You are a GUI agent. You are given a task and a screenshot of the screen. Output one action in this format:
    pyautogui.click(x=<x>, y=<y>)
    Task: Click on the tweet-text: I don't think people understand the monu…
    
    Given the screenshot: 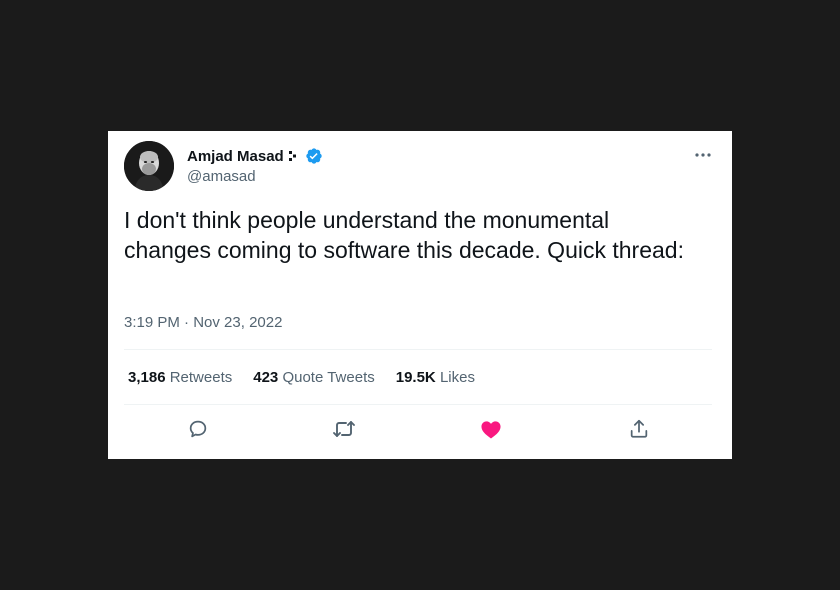 What is the action you would take?
    pyautogui.click(x=404, y=235)
    